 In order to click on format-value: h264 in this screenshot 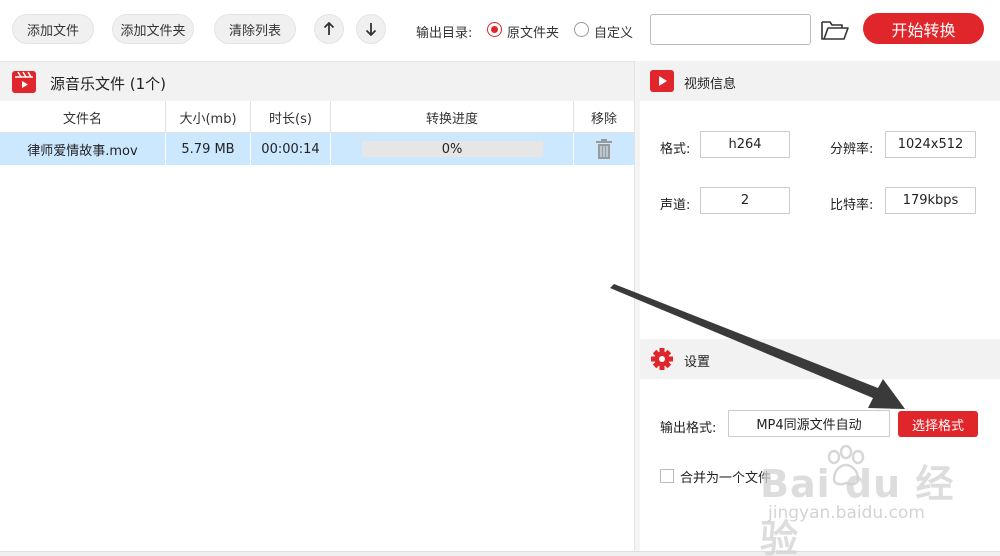, I will do `click(745, 144)`.